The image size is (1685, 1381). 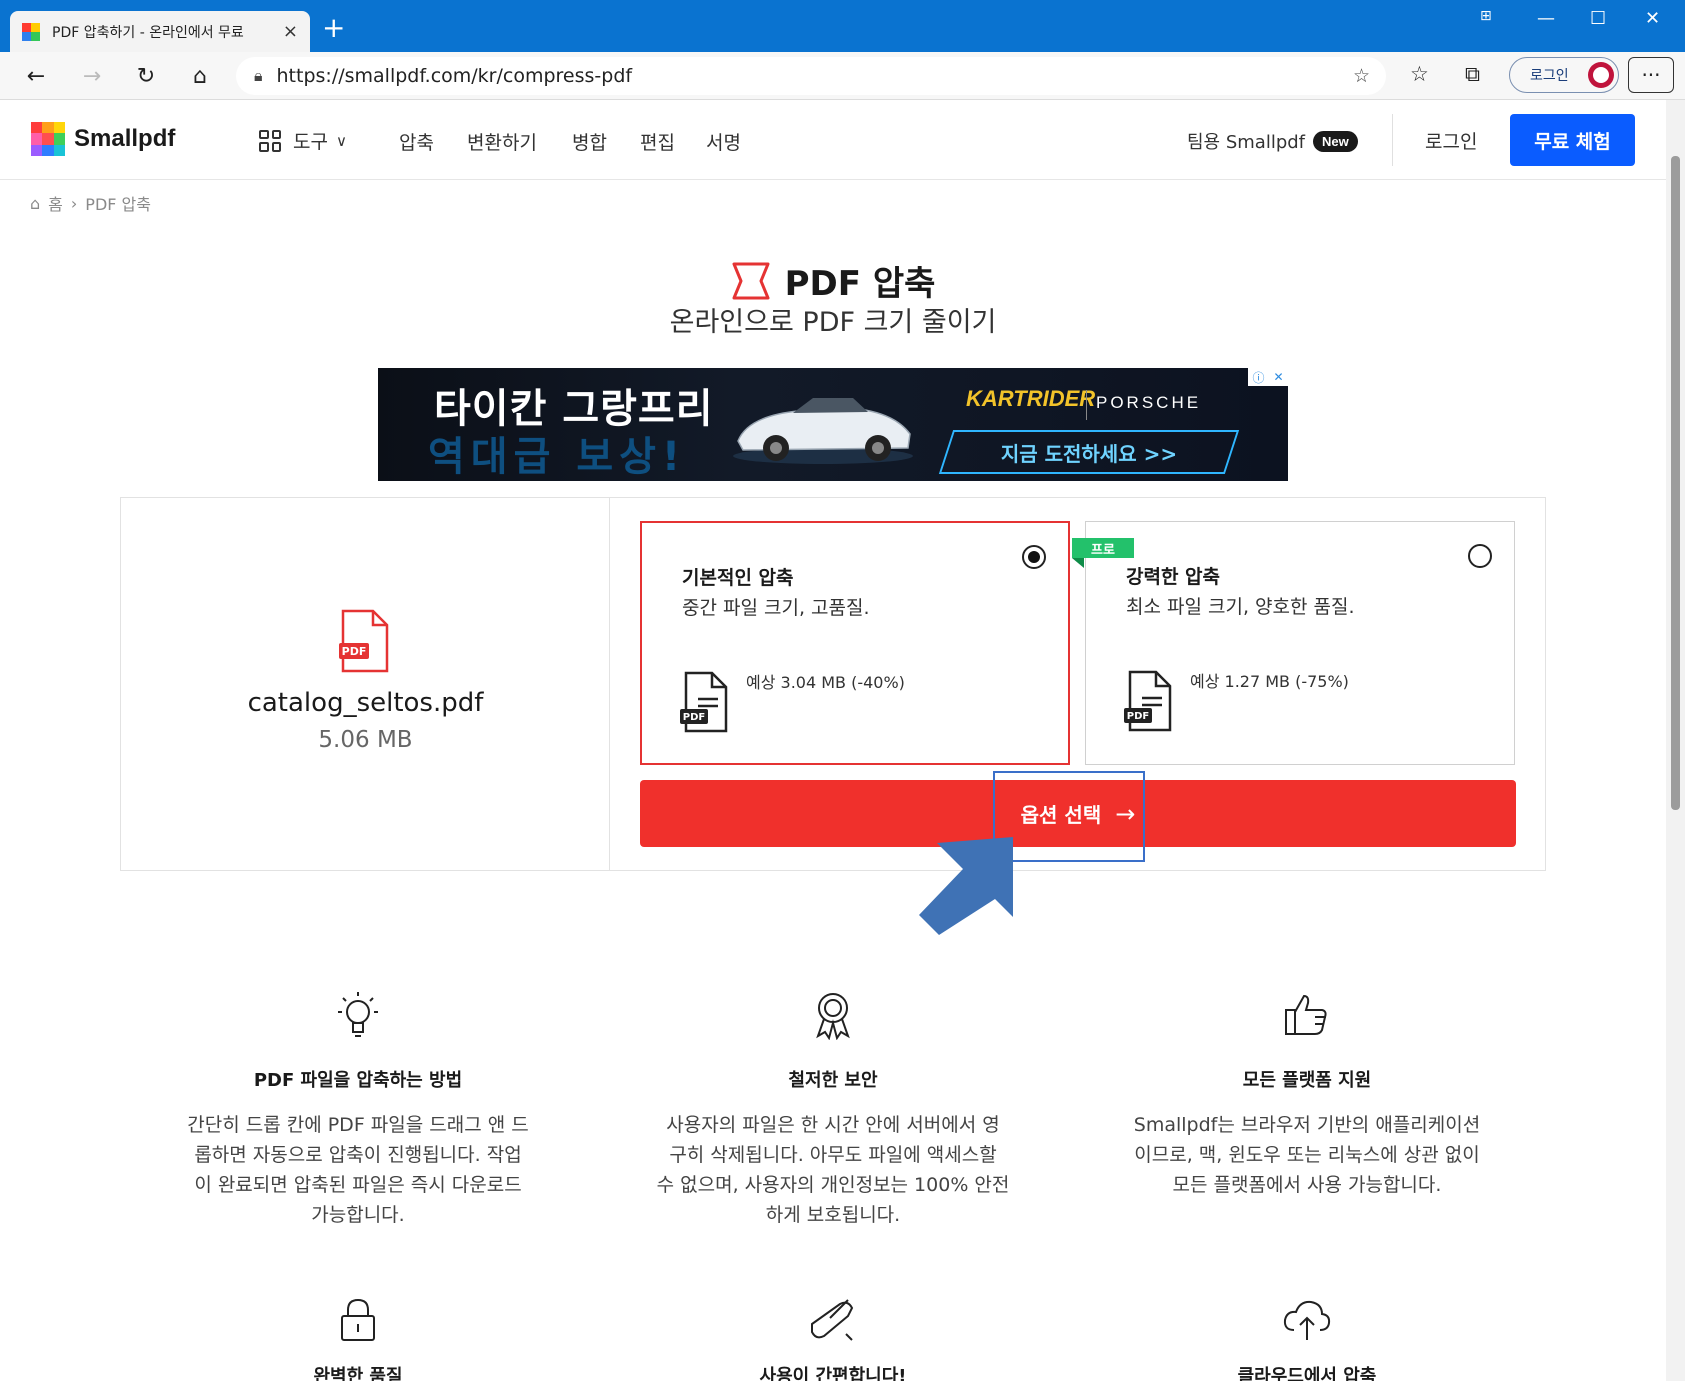 What do you see at coordinates (270, 140) in the screenshot?
I see `grid-icon` at bounding box center [270, 140].